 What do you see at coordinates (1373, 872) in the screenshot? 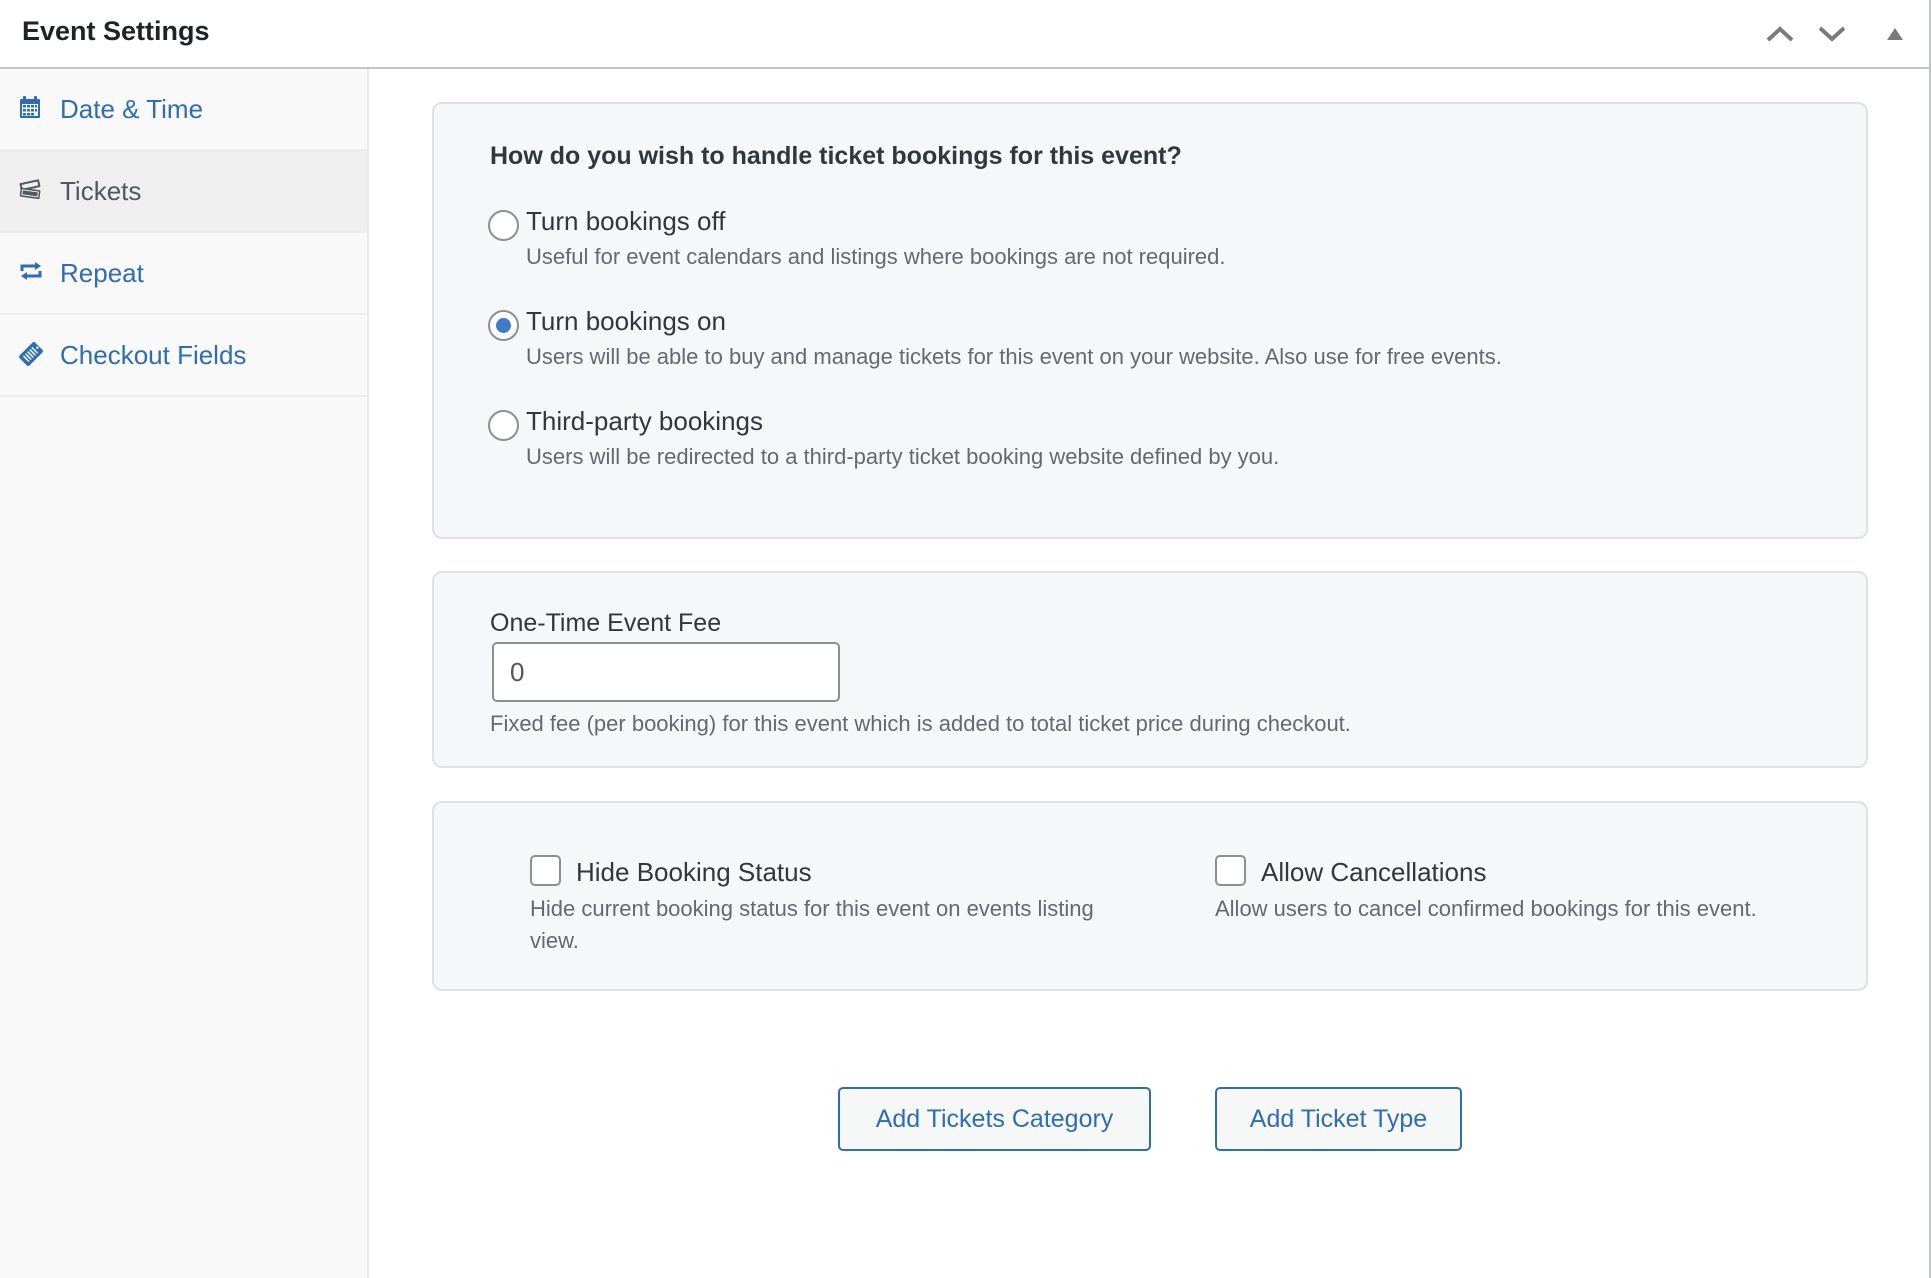
I see `checkbox-label: Allow Cancellations` at bounding box center [1373, 872].